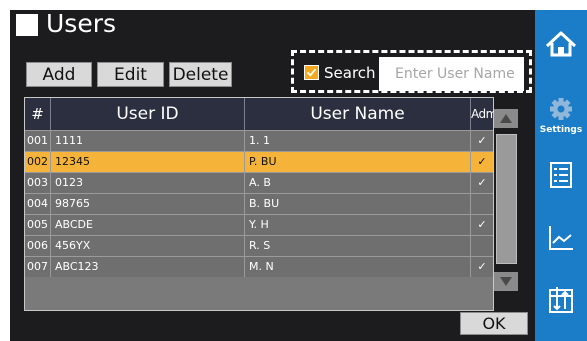  What do you see at coordinates (148, 141) in the screenshot?
I see `cell-user-id: 1111` at bounding box center [148, 141].